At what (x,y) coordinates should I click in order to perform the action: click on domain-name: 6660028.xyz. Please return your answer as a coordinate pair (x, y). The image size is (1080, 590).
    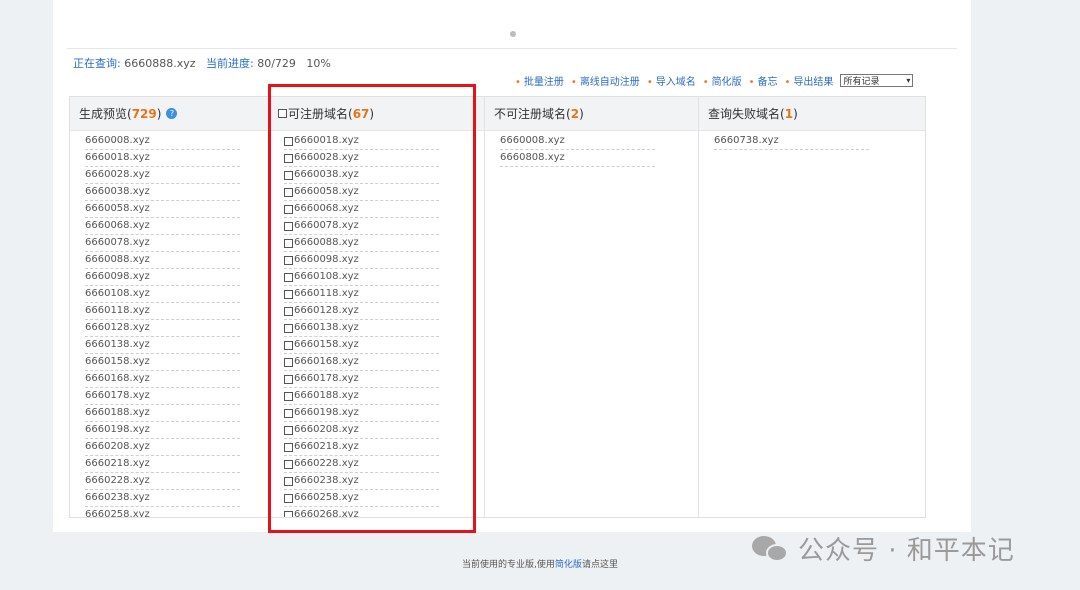
    Looking at the image, I should click on (117, 174).